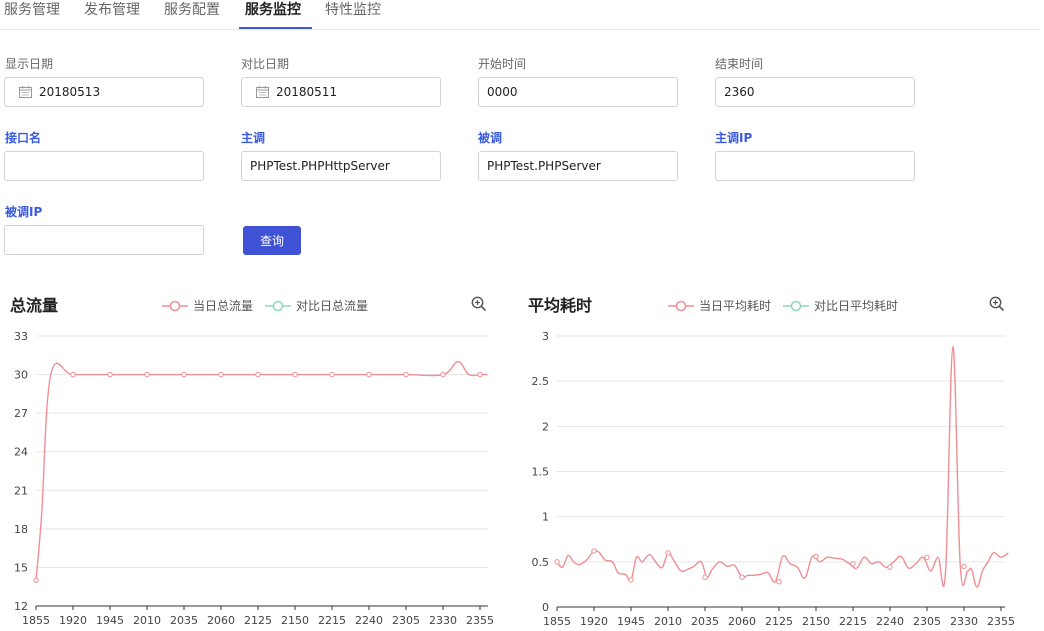 Image resolution: width=1044 pixels, height=631 pixels. What do you see at coordinates (104, 166) in the screenshot?
I see `interface-name-input` at bounding box center [104, 166].